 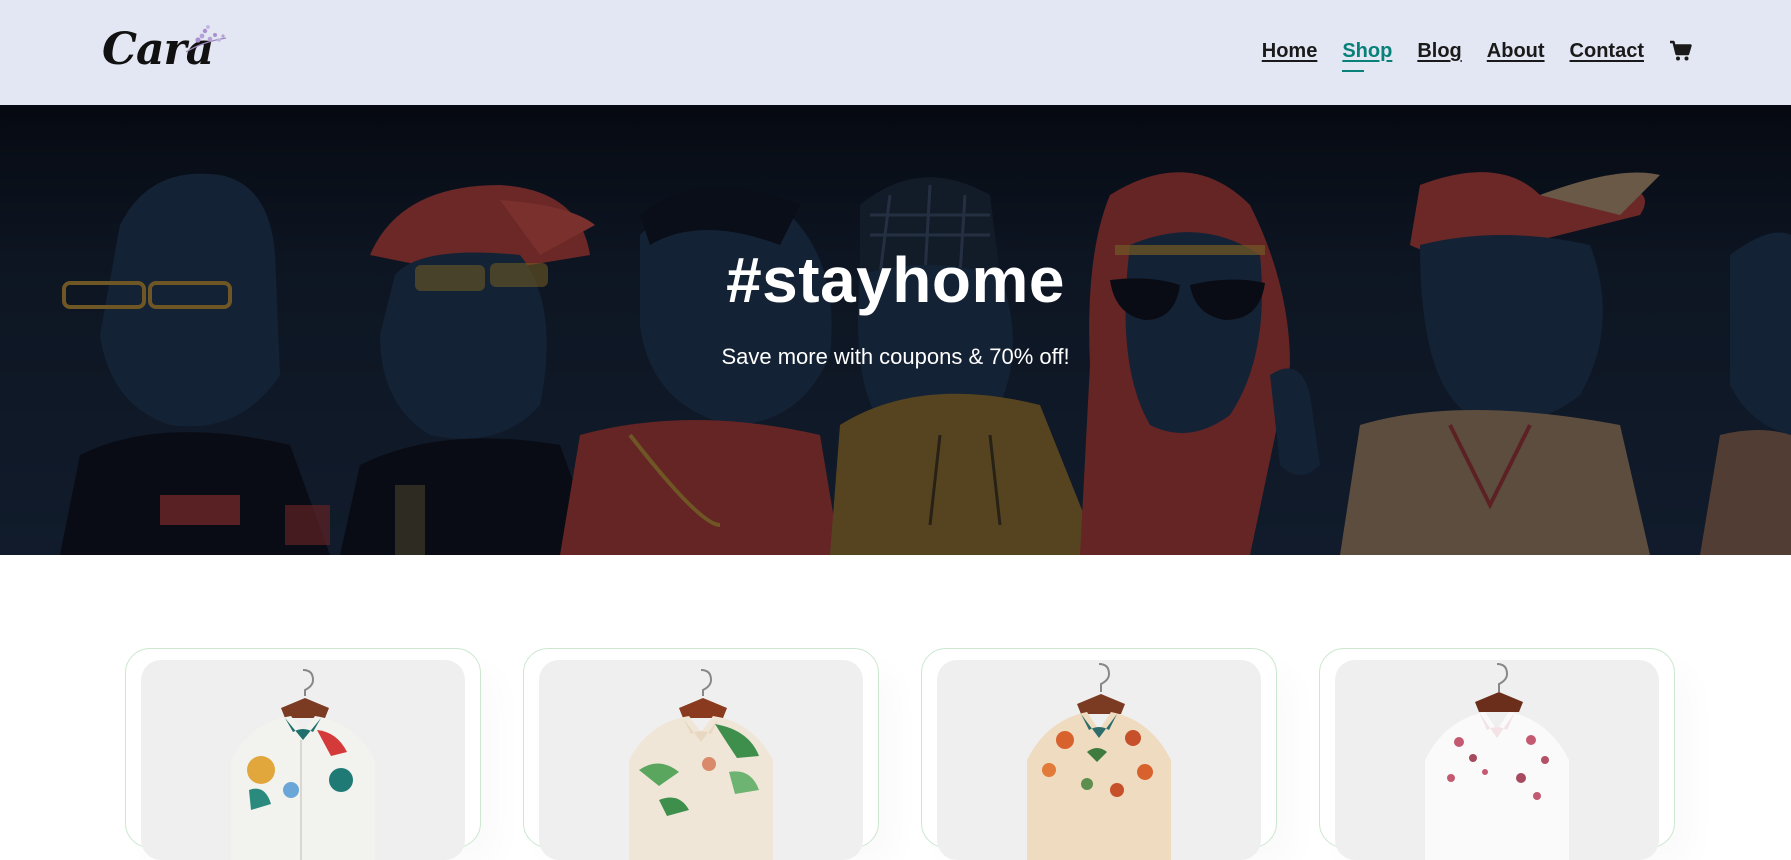 What do you see at coordinates (895, 52) in the screenshot?
I see `site-header: Cara Home Shop Blog About Contact` at bounding box center [895, 52].